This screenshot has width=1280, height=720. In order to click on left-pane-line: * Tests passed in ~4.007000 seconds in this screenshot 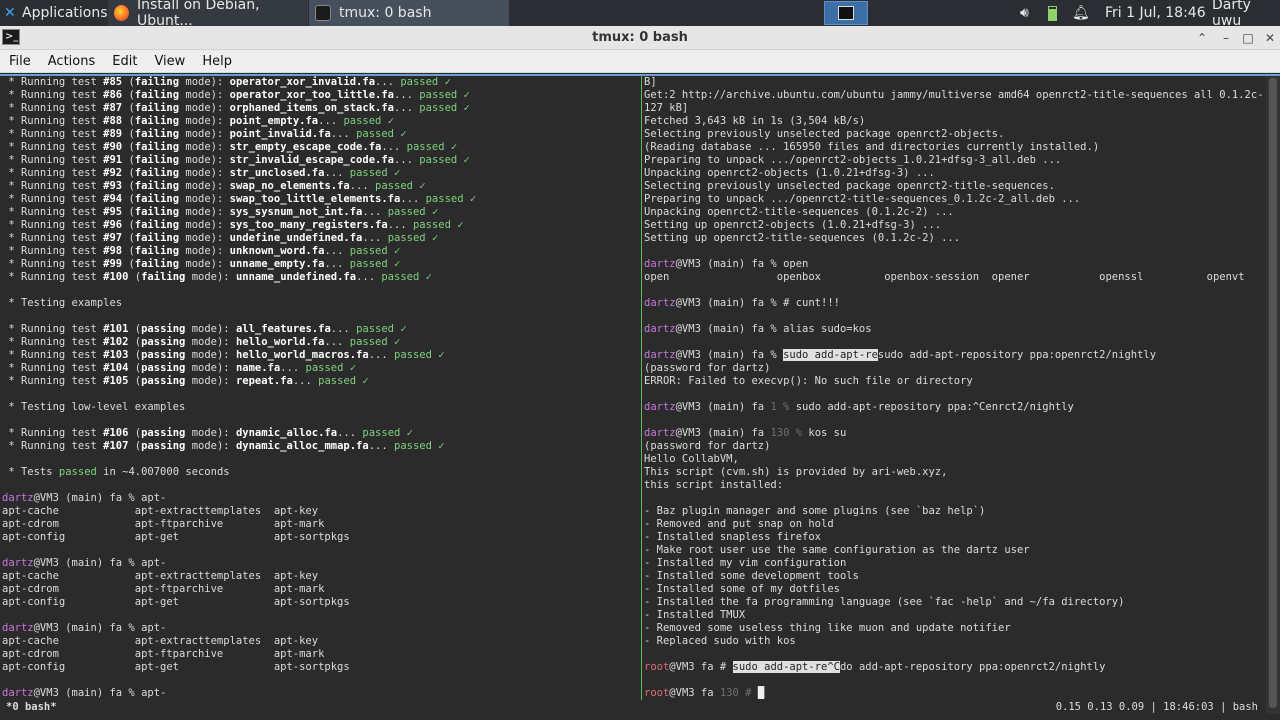, I will do `click(116, 472)`.